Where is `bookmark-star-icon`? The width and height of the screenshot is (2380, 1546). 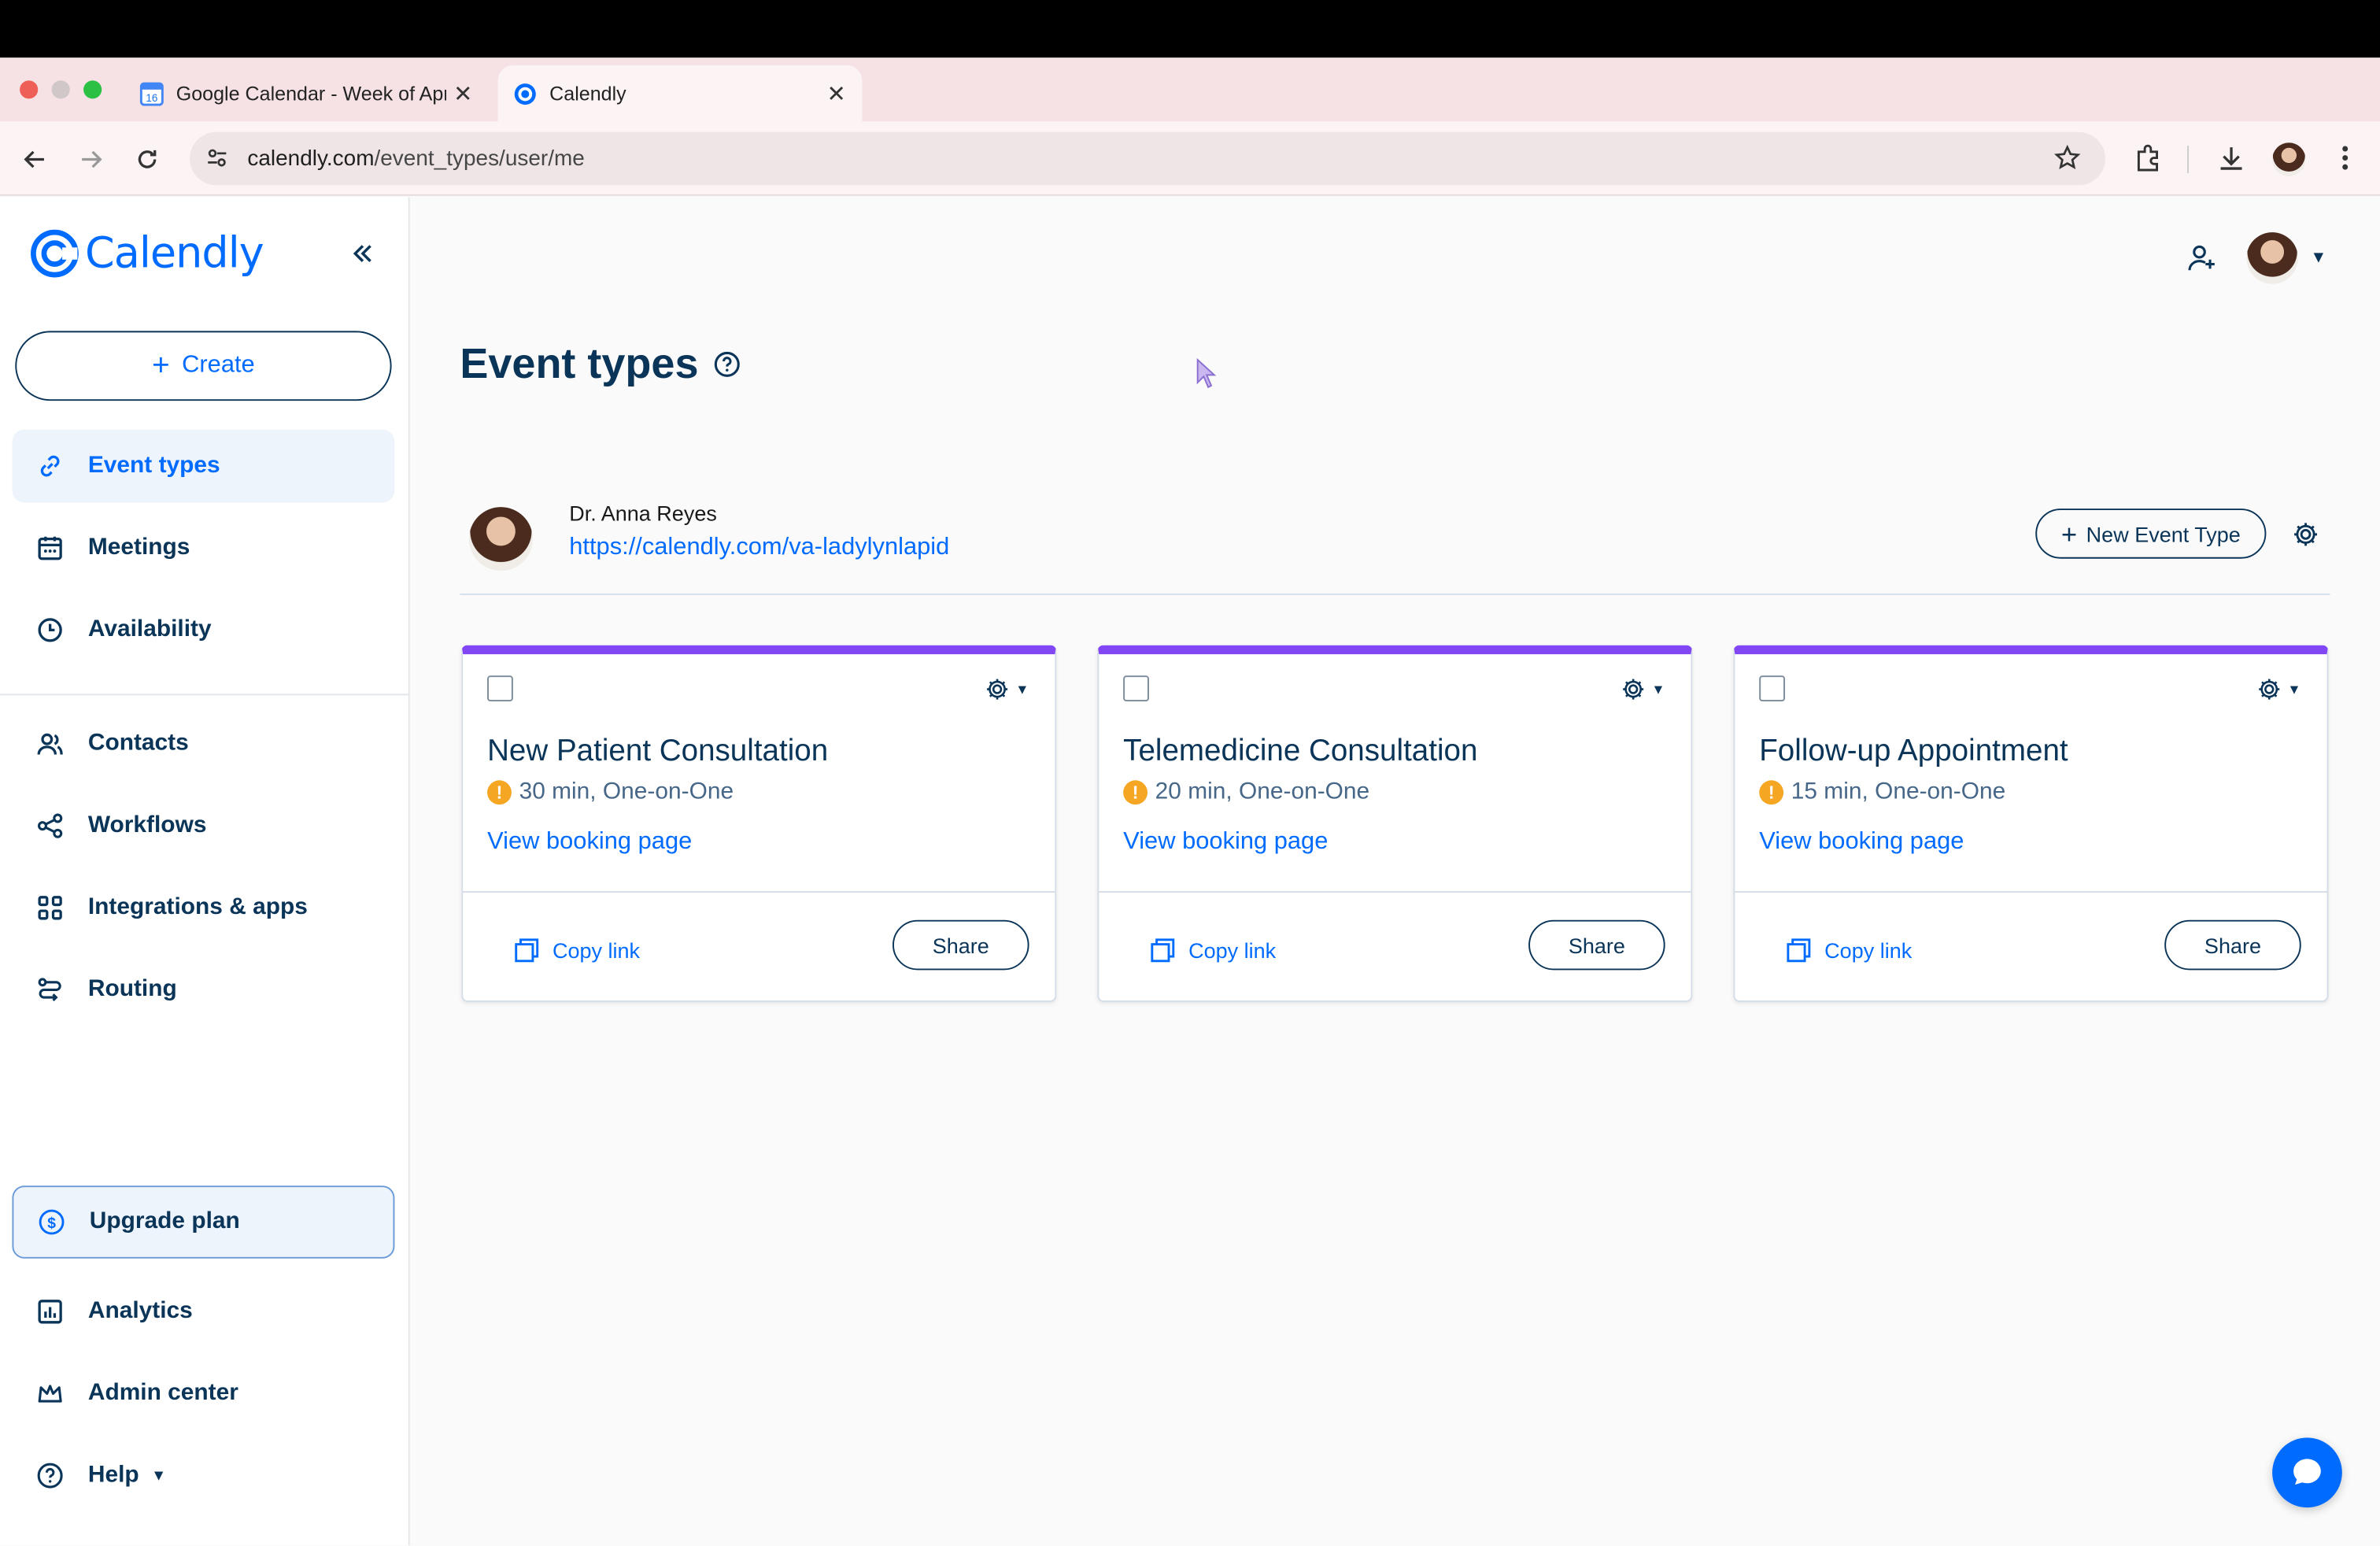
bookmark-star-icon is located at coordinates (2067, 161).